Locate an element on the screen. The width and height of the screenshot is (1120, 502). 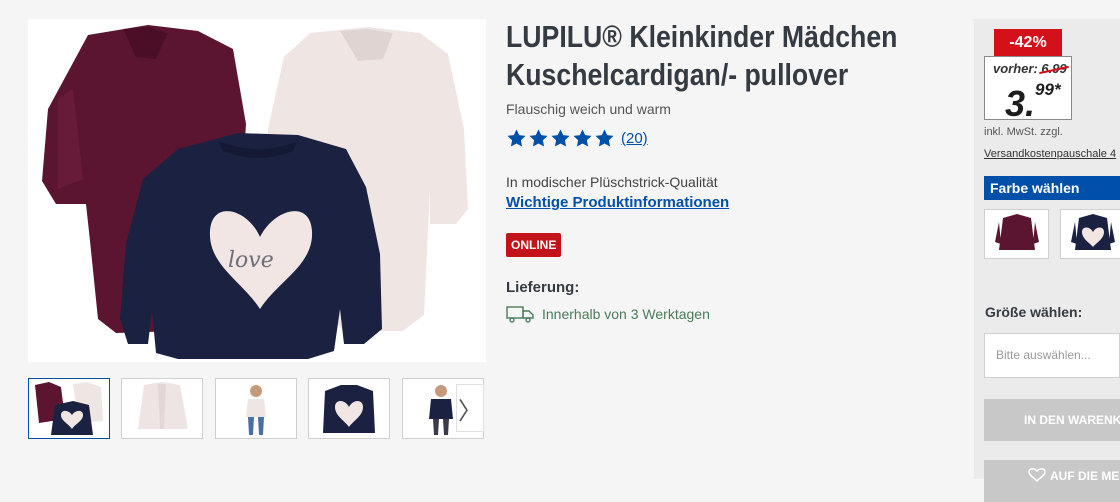
delivery-label: Lieferung: is located at coordinates (543, 287).